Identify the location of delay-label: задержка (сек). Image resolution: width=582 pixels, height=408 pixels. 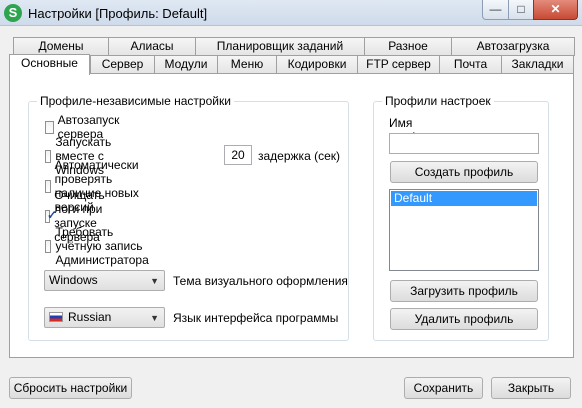
(299, 156).